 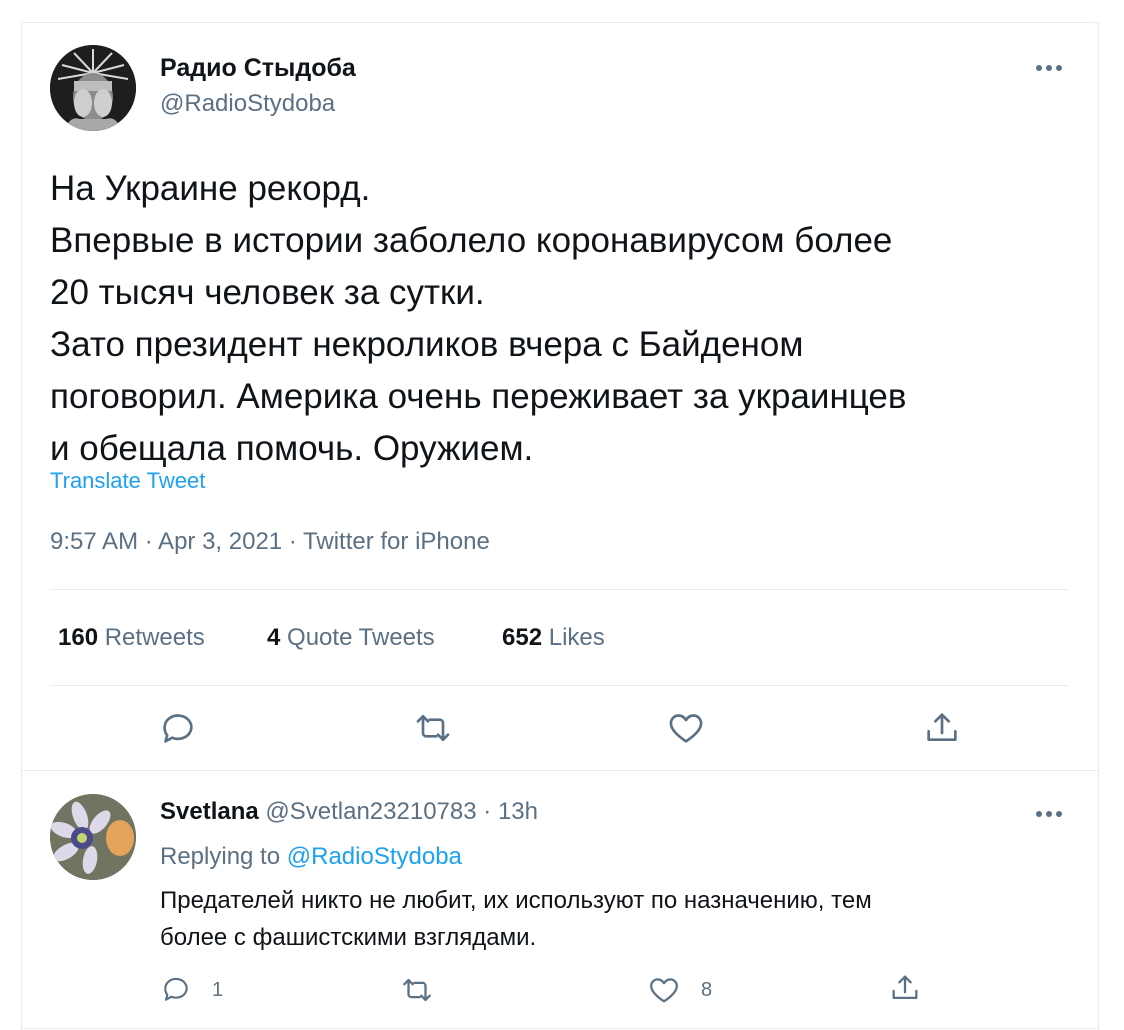 I want to click on bottom-divider, so click(x=560, y=1028).